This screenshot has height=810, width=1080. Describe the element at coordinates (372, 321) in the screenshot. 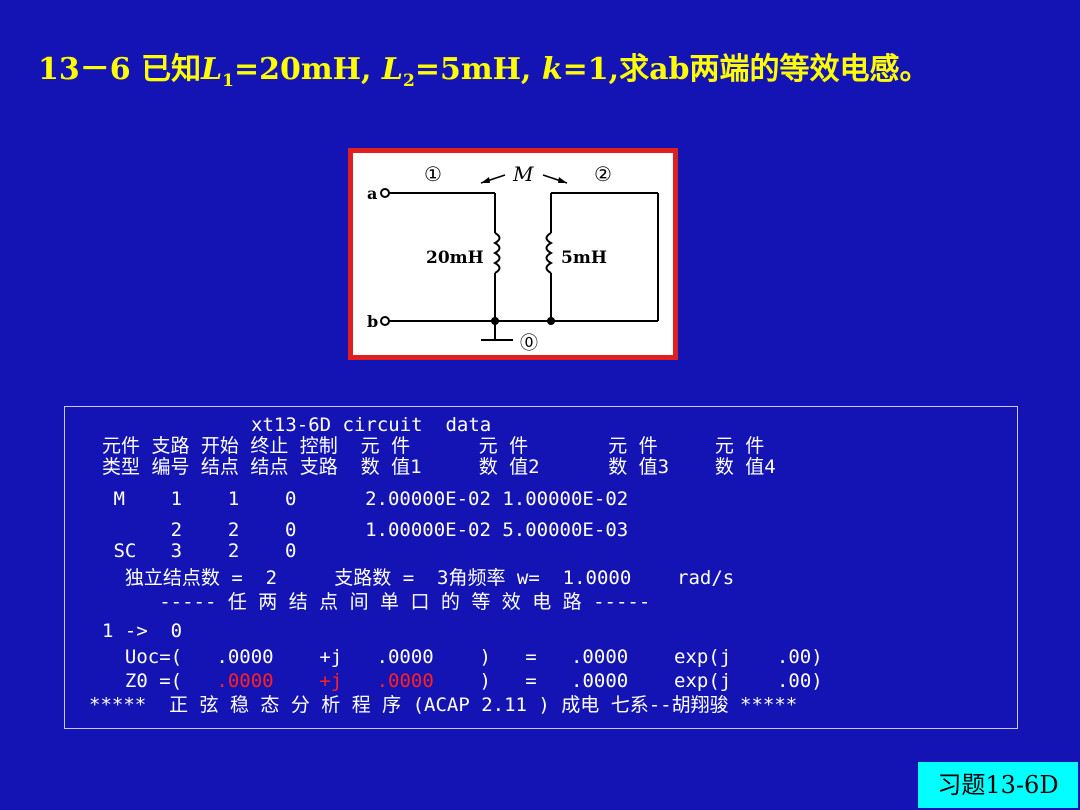

I see `terminal-b-label: b` at that location.